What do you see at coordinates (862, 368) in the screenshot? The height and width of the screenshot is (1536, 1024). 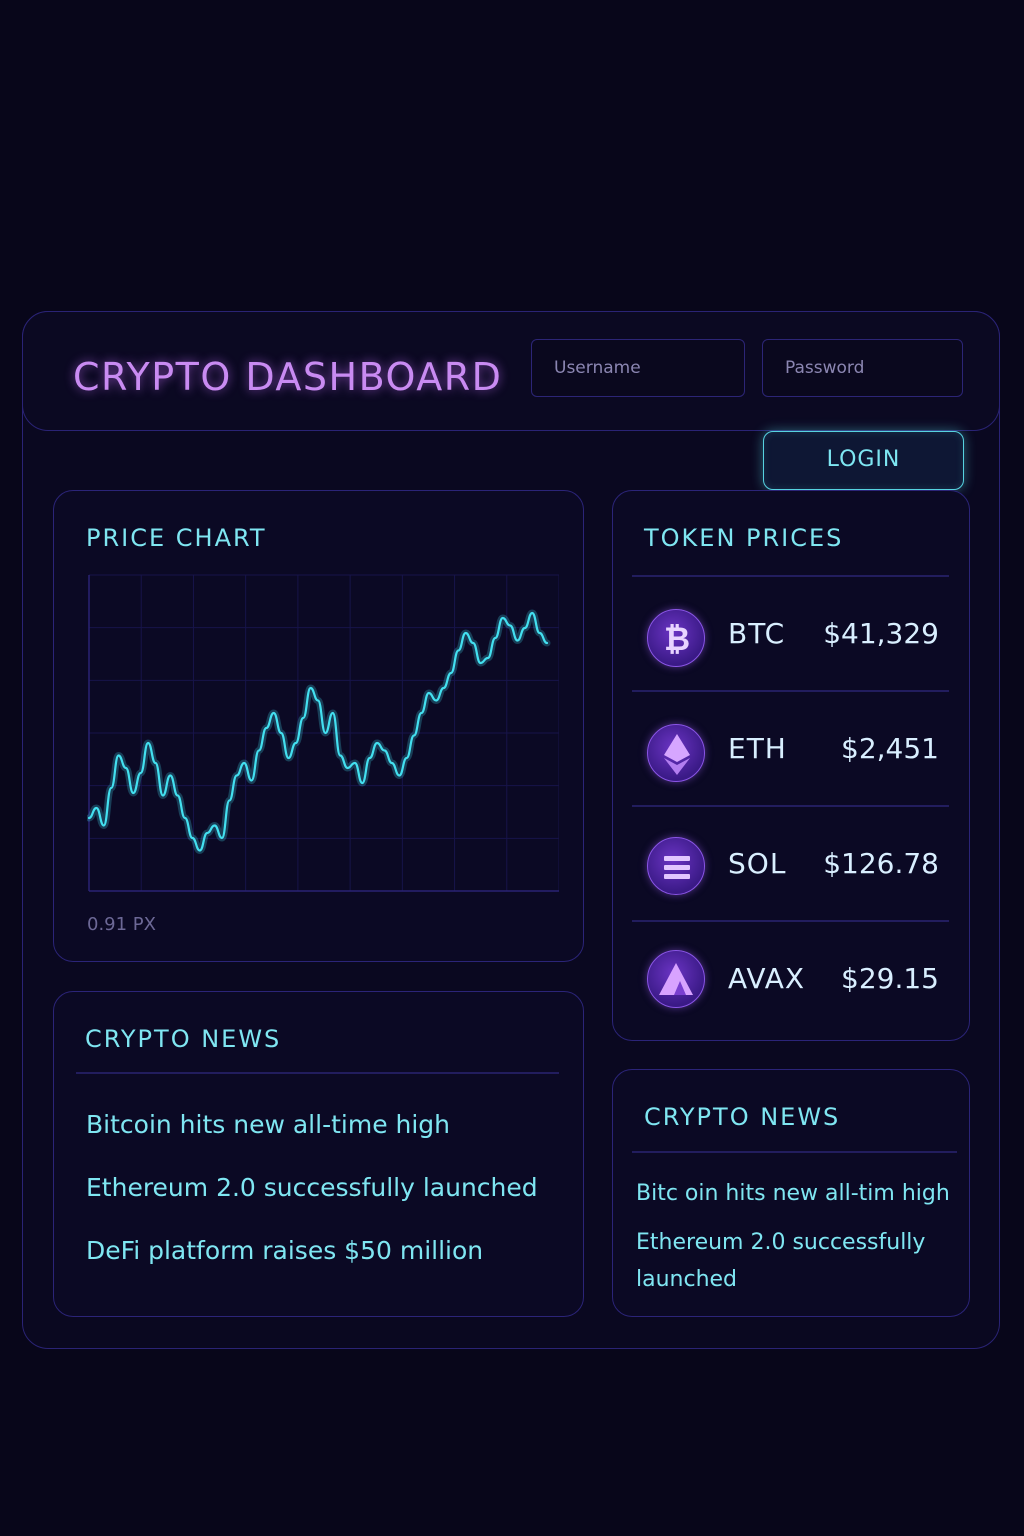 I see `password-input` at bounding box center [862, 368].